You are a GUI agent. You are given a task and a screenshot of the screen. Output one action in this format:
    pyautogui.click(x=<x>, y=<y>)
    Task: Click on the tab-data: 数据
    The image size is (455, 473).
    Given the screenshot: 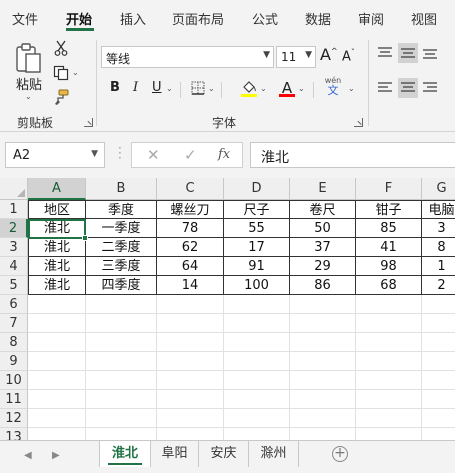 What is the action you would take?
    pyautogui.click(x=318, y=18)
    